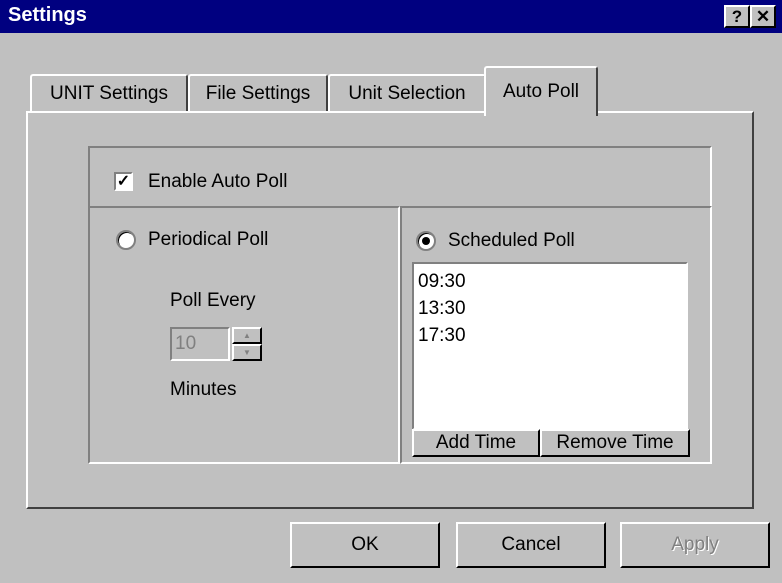 The image size is (782, 583). I want to click on title-bar: Settings ? ✕, so click(391, 16).